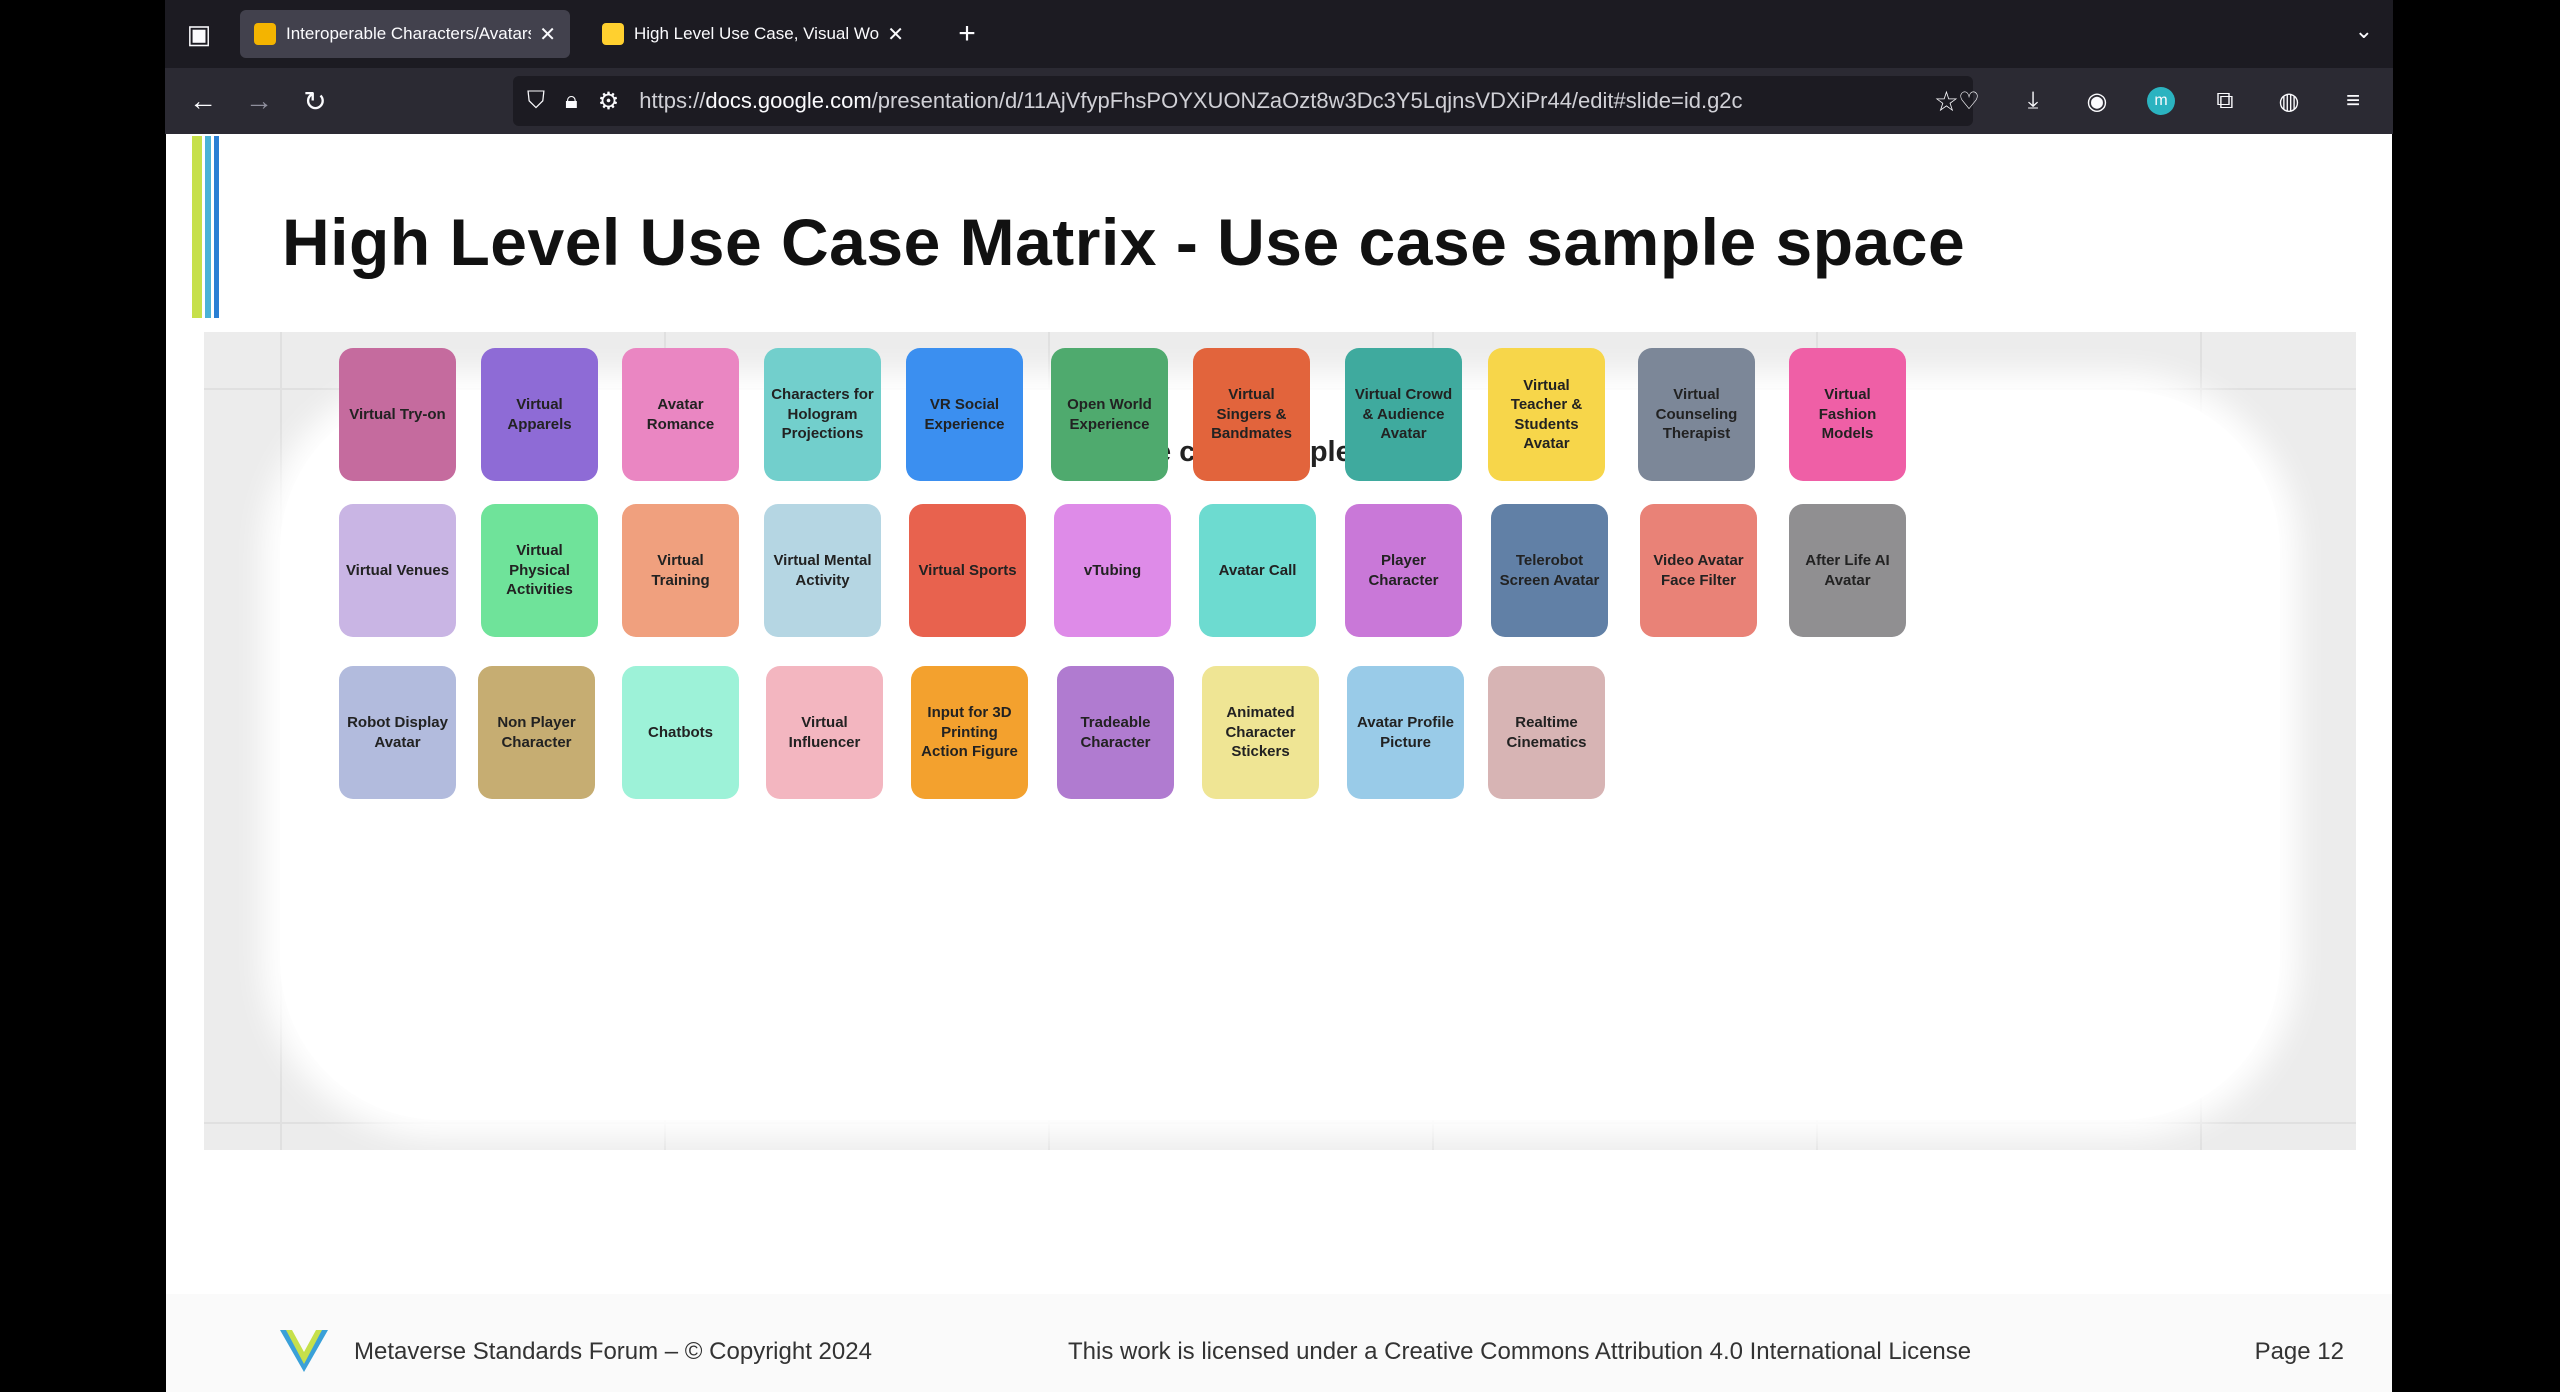  I want to click on tab-overview-icon: ▣, so click(199, 34).